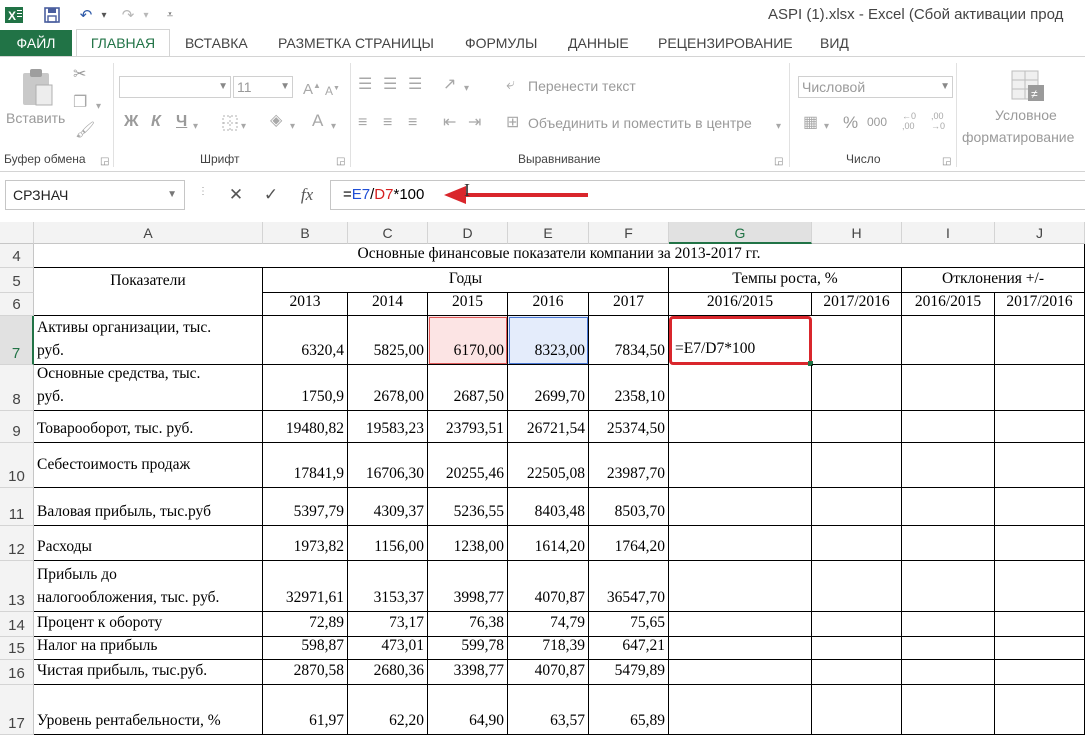  I want to click on merge-dropdown-icon: ▾, so click(778, 127).